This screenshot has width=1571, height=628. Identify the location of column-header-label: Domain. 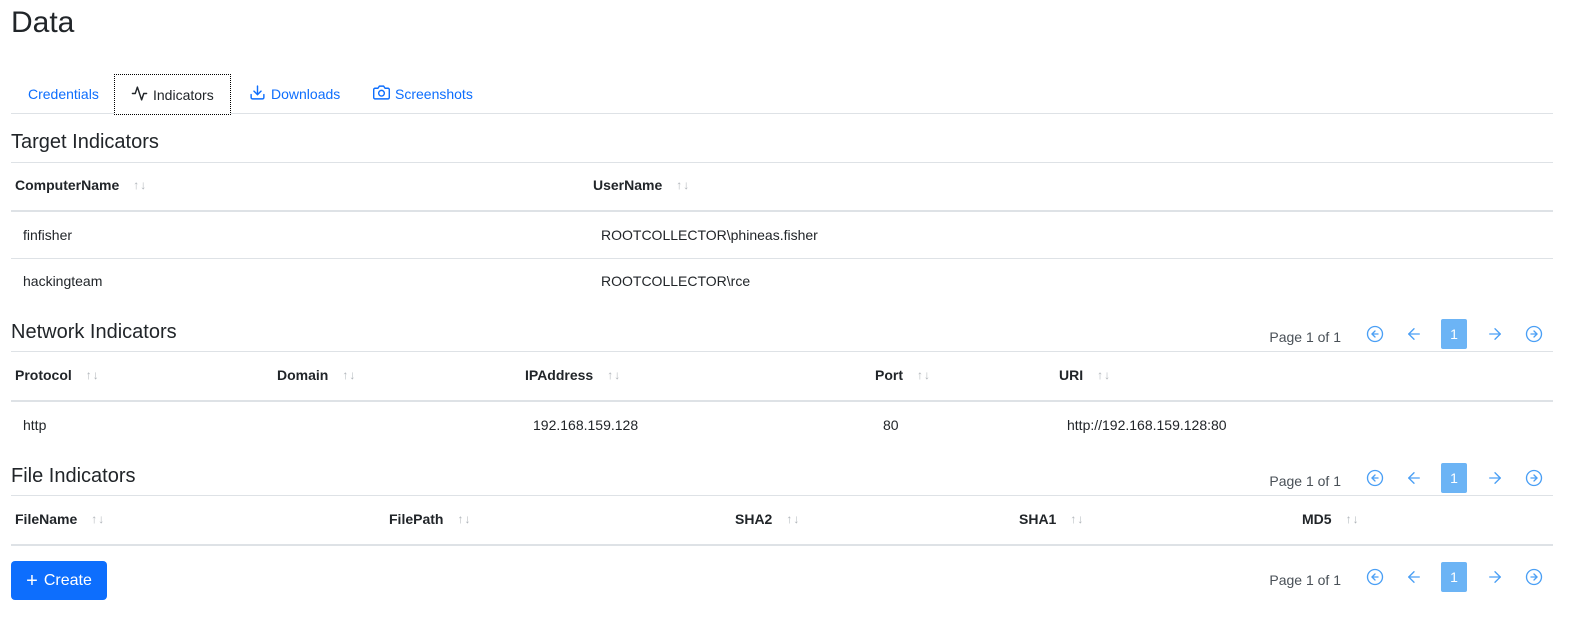
(303, 375).